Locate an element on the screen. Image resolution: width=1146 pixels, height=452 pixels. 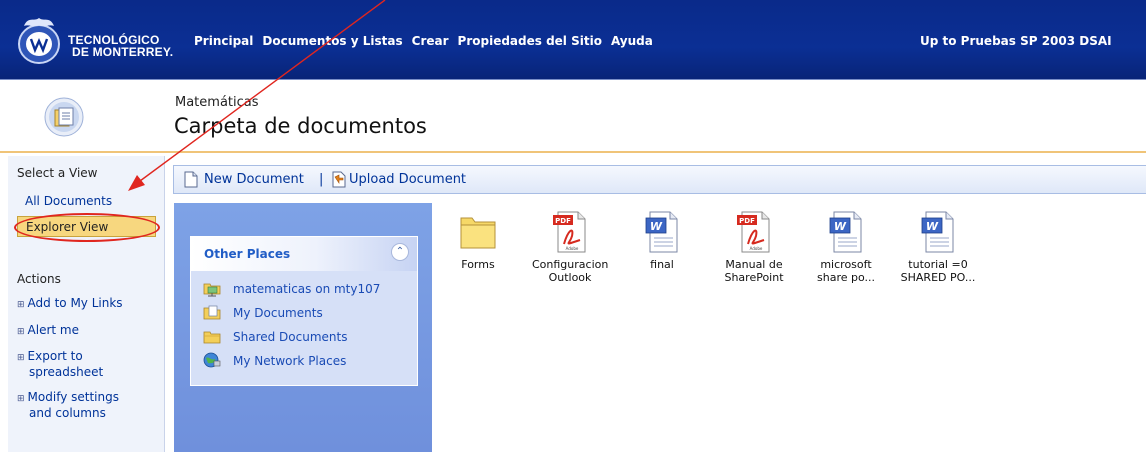
place-label: My Documents is located at coordinates (278, 313).